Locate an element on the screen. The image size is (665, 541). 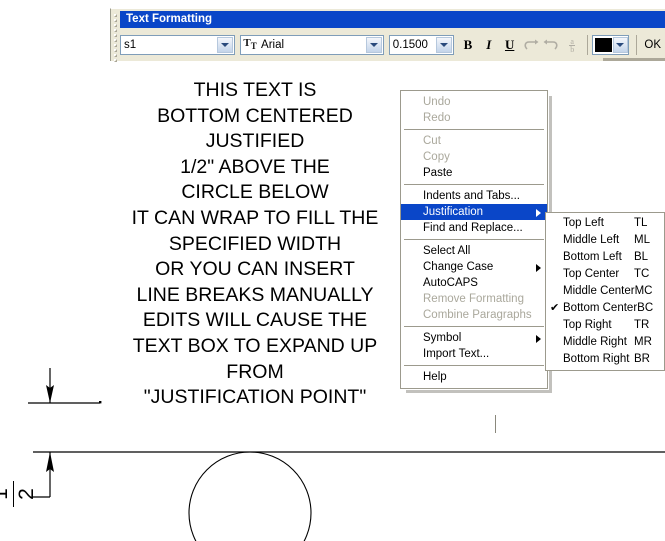
underline-button: U is located at coordinates (509, 45).